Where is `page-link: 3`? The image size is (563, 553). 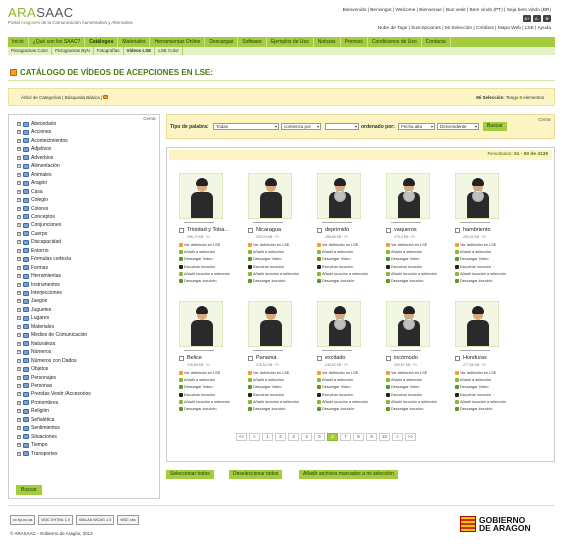
page-link: 3 is located at coordinates (293, 437).